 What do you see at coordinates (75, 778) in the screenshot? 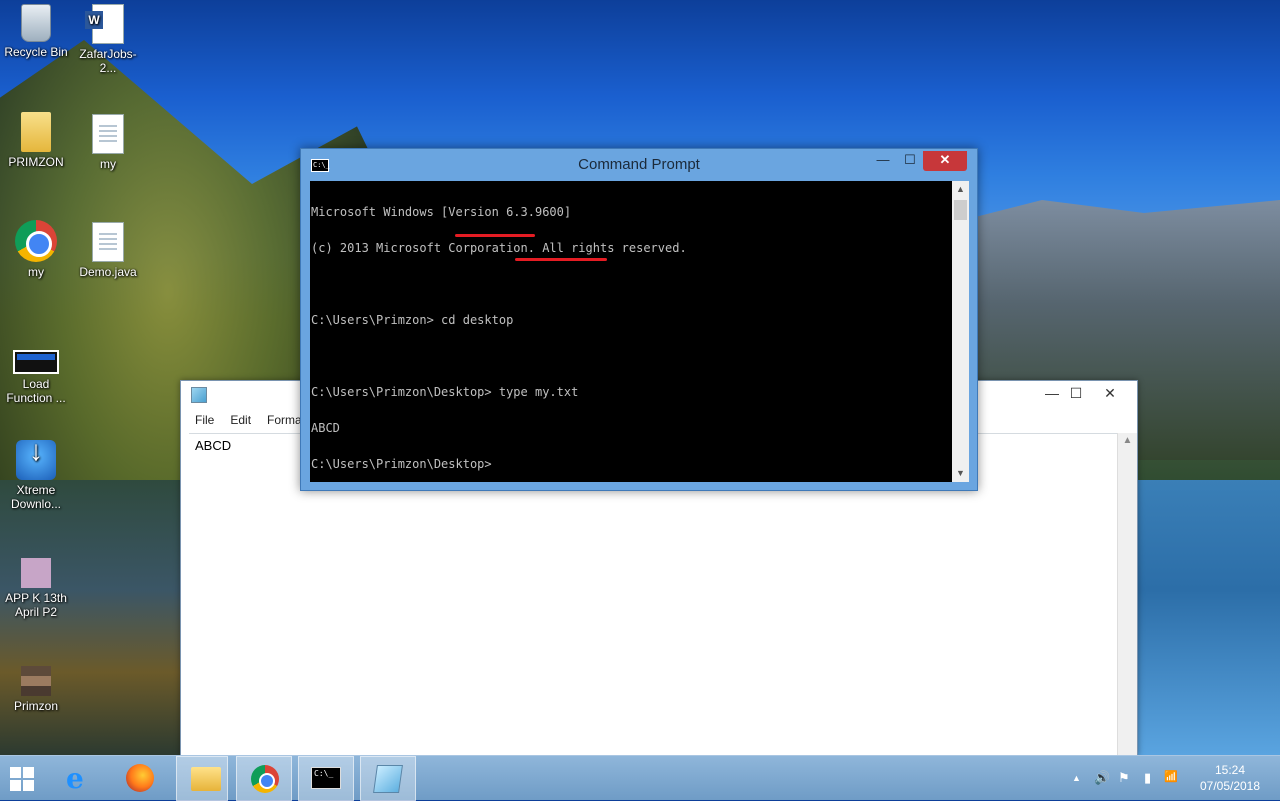
I see `internet-explorer-icon: e` at bounding box center [75, 778].